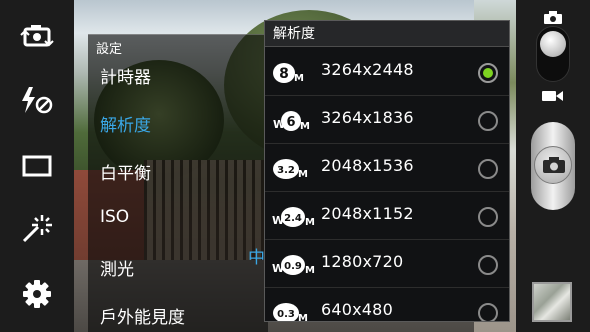  Describe the element at coordinates (552, 302) in the screenshot. I see `gallery-thumbnail` at that location.